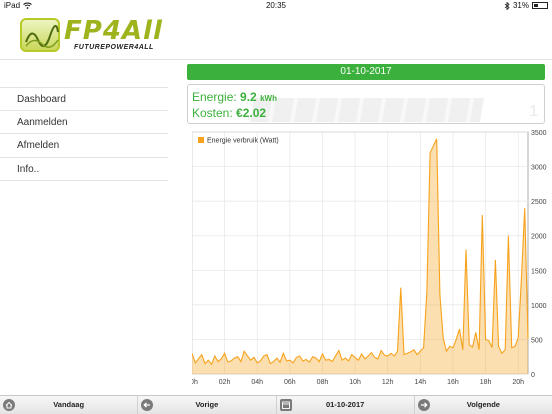 This screenshot has height=414, width=552. I want to click on chart-x-tick-label: 20h, so click(518, 382).